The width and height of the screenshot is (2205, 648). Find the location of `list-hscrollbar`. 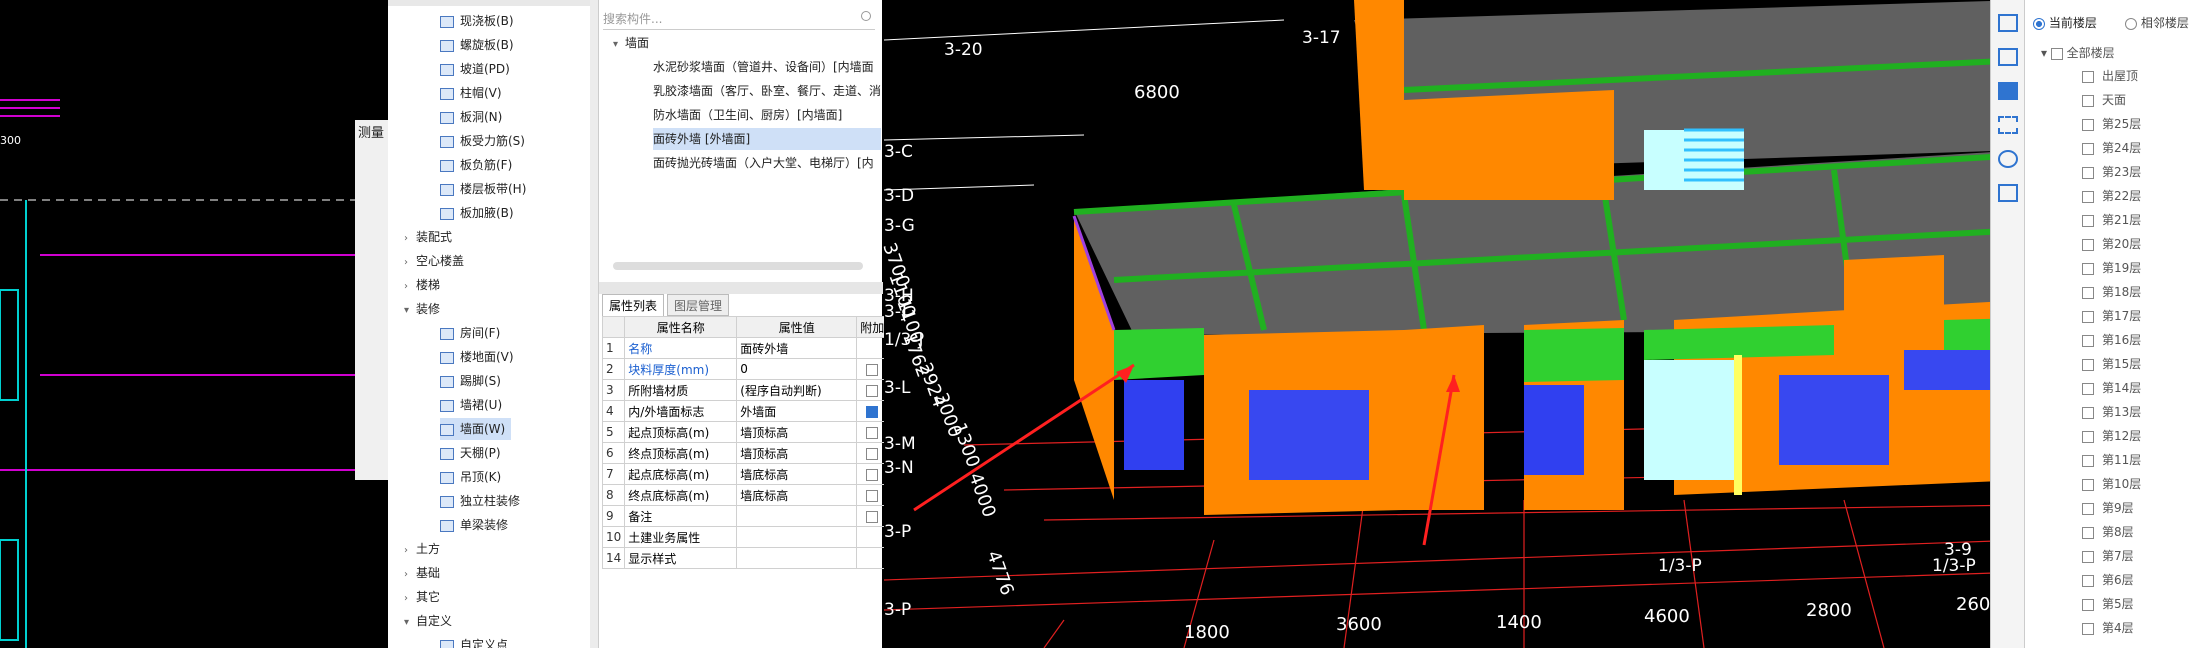

list-hscrollbar is located at coordinates (738, 266).